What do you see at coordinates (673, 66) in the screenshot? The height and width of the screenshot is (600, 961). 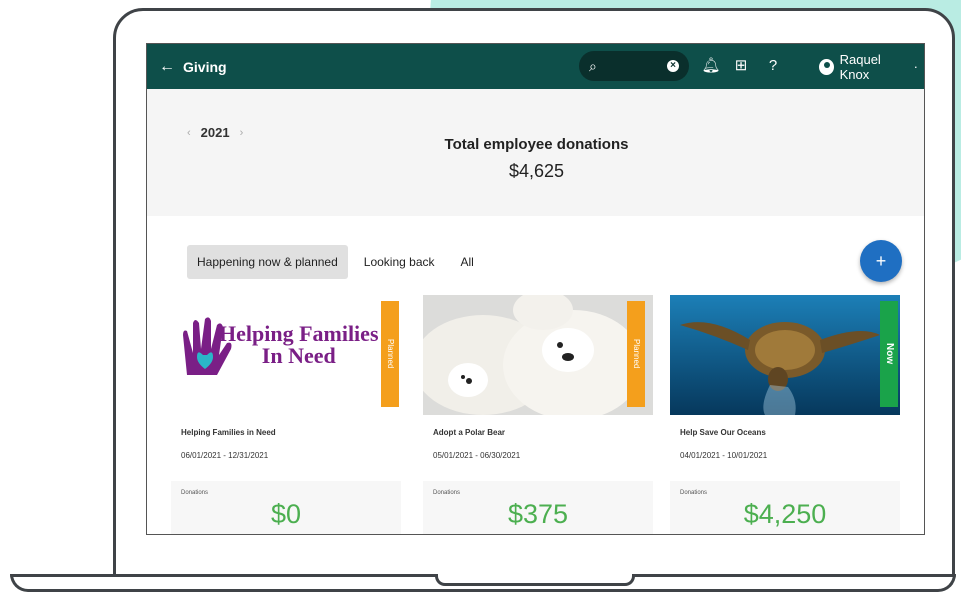 I see `clear-icon: ×` at bounding box center [673, 66].